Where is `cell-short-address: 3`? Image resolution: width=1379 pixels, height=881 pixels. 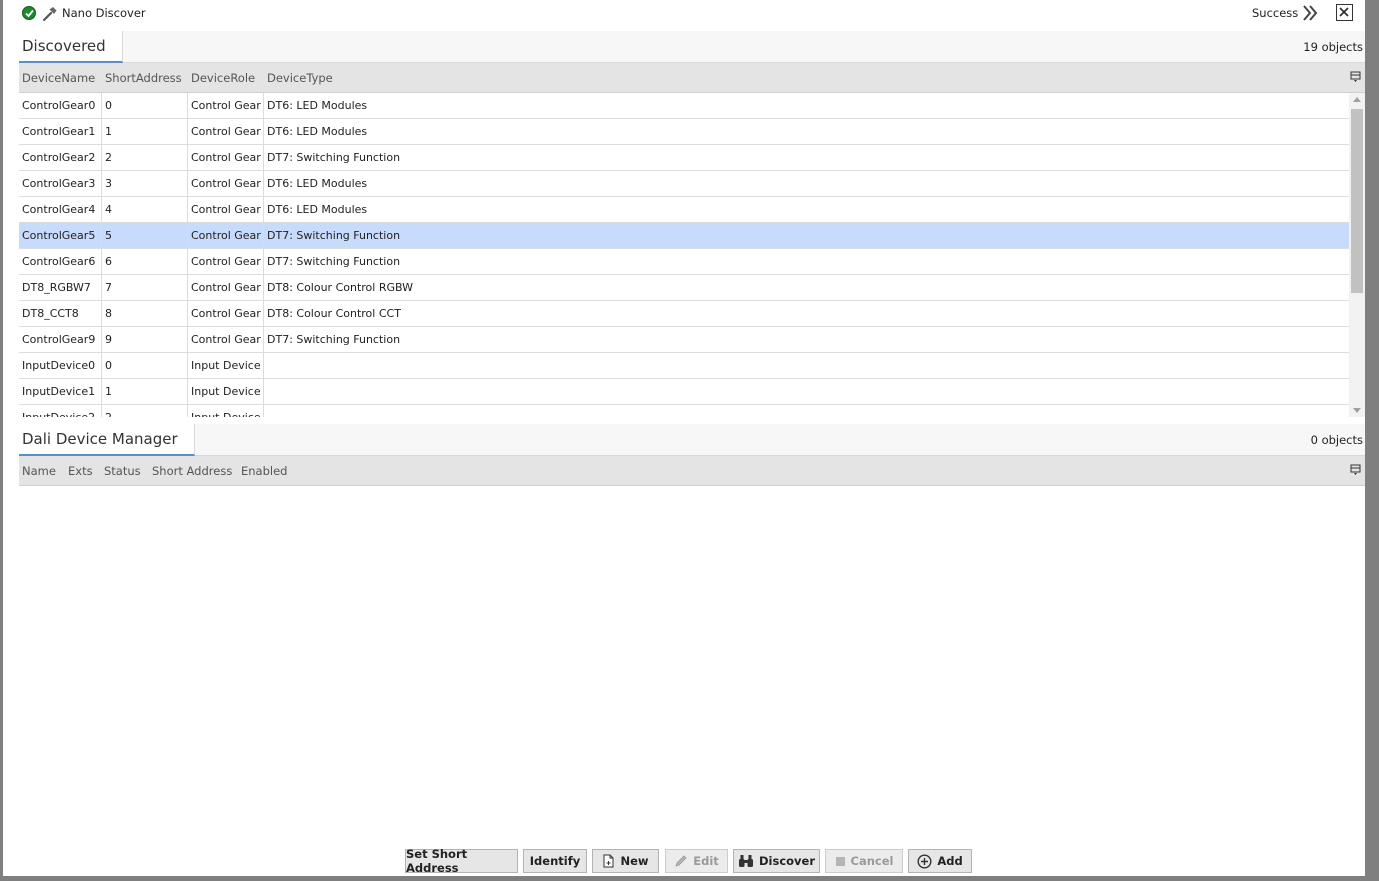
cell-short-address: 3 is located at coordinates (145, 184).